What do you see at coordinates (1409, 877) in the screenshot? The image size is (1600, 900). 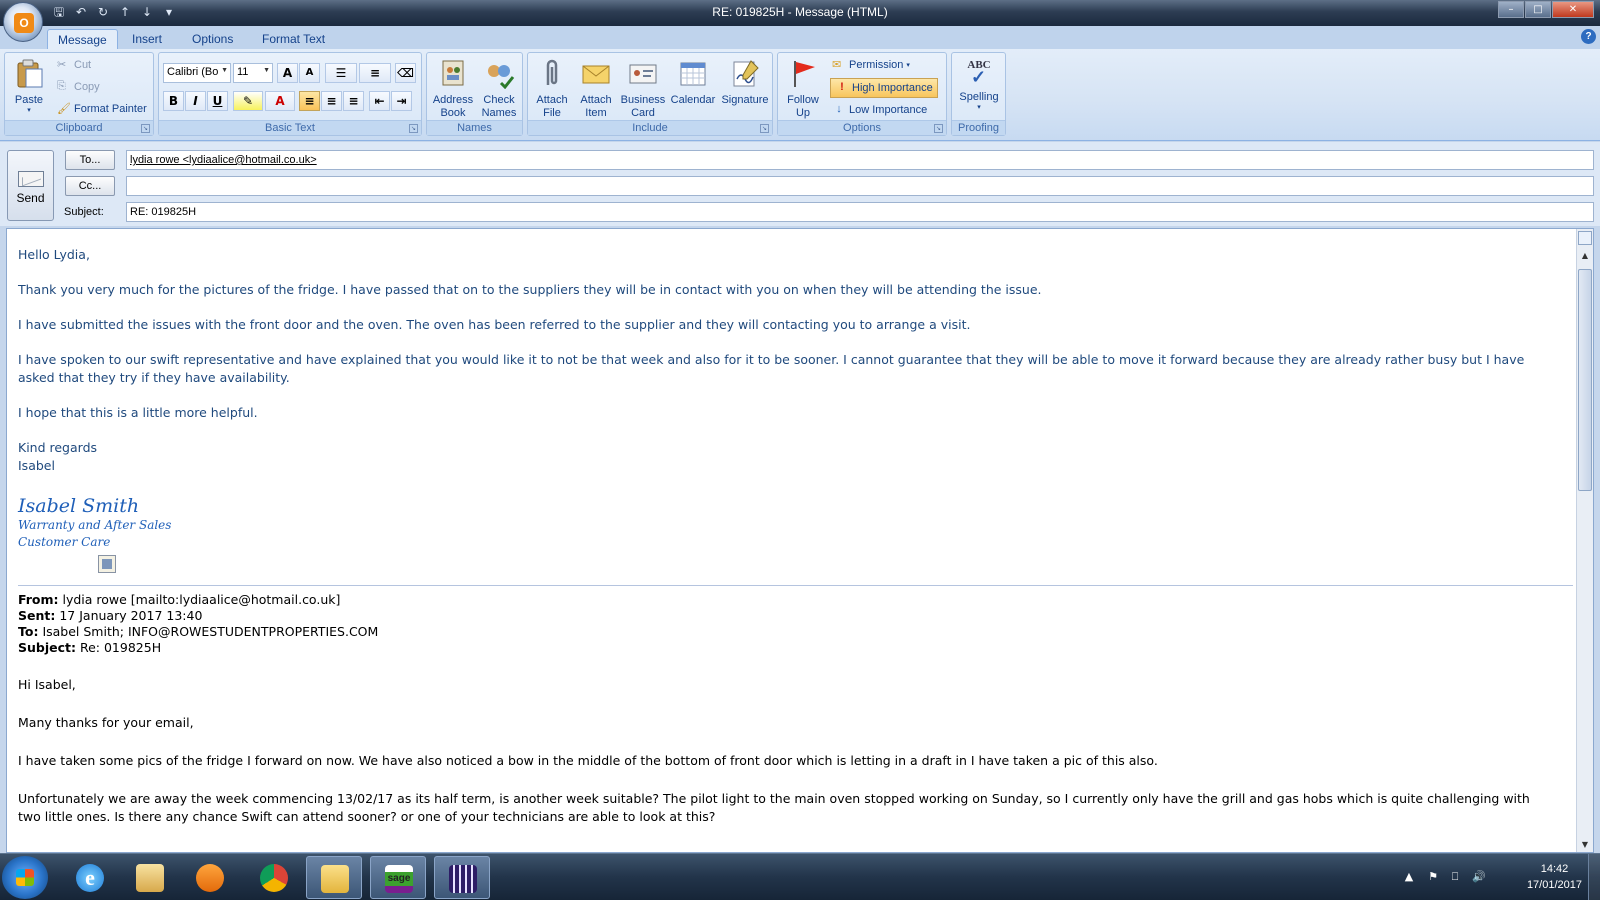 I see `show-hidden-icons-icon: ▲` at bounding box center [1409, 877].